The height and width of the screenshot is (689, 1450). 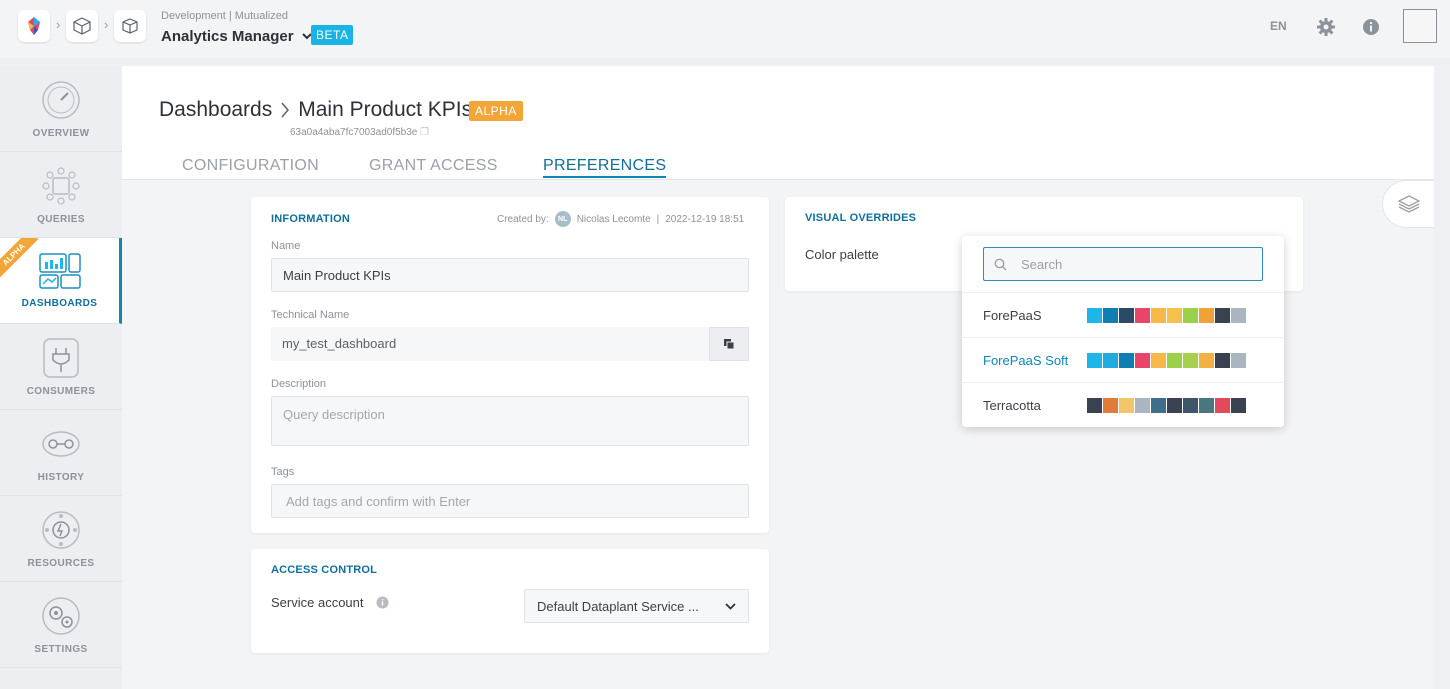 I want to click on palette-search-input: Search, so click(x=1123, y=264).